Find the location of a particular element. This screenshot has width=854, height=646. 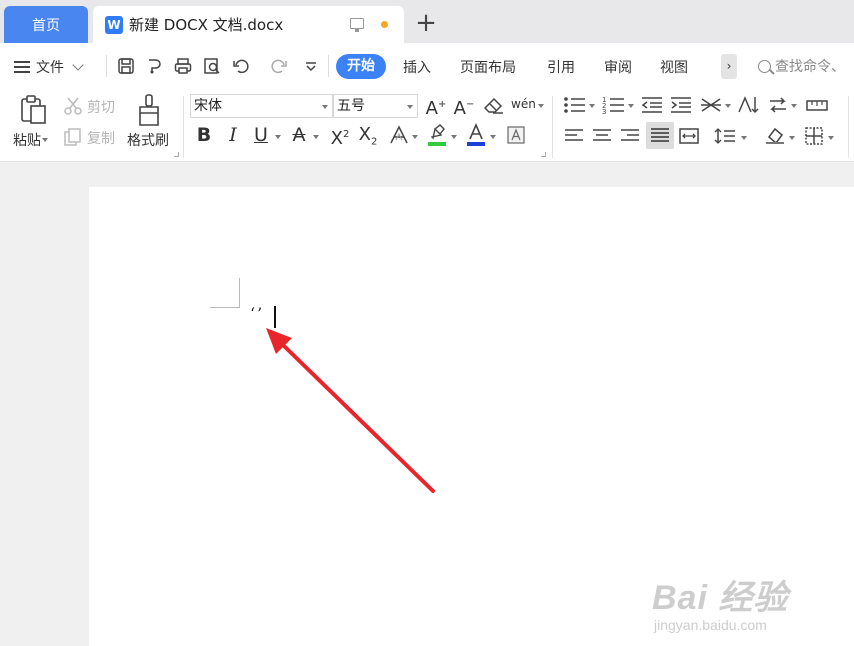

watermark-url: jingyan.baidu.com is located at coordinates (710, 625).